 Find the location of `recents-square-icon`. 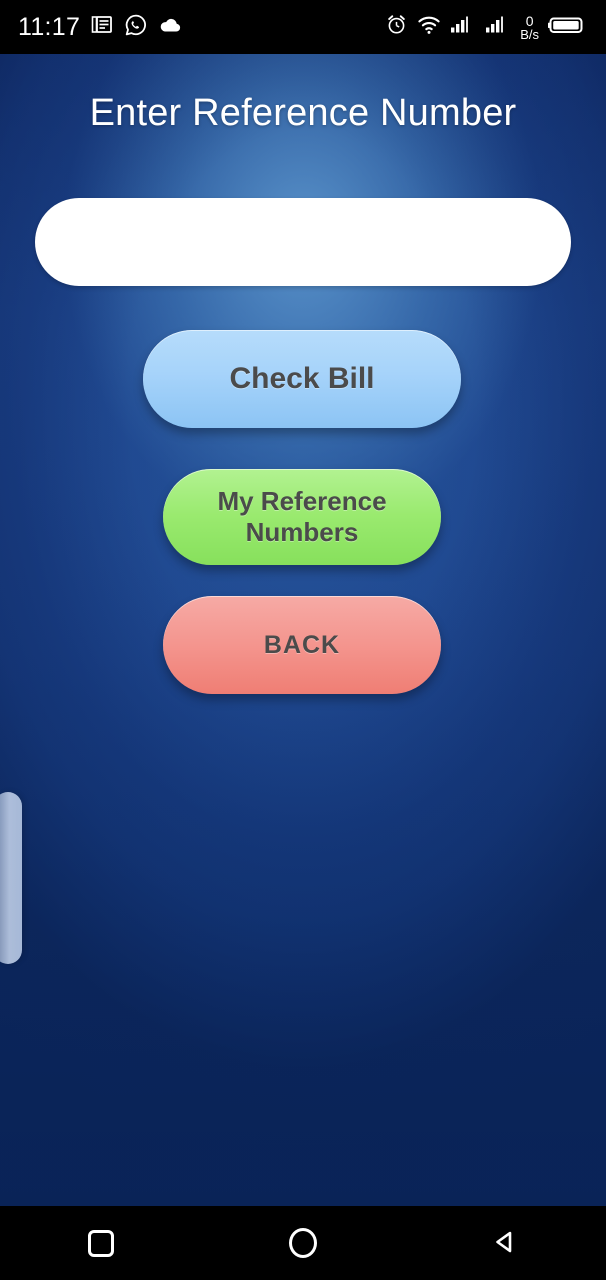

recents-square-icon is located at coordinates (101, 1243).